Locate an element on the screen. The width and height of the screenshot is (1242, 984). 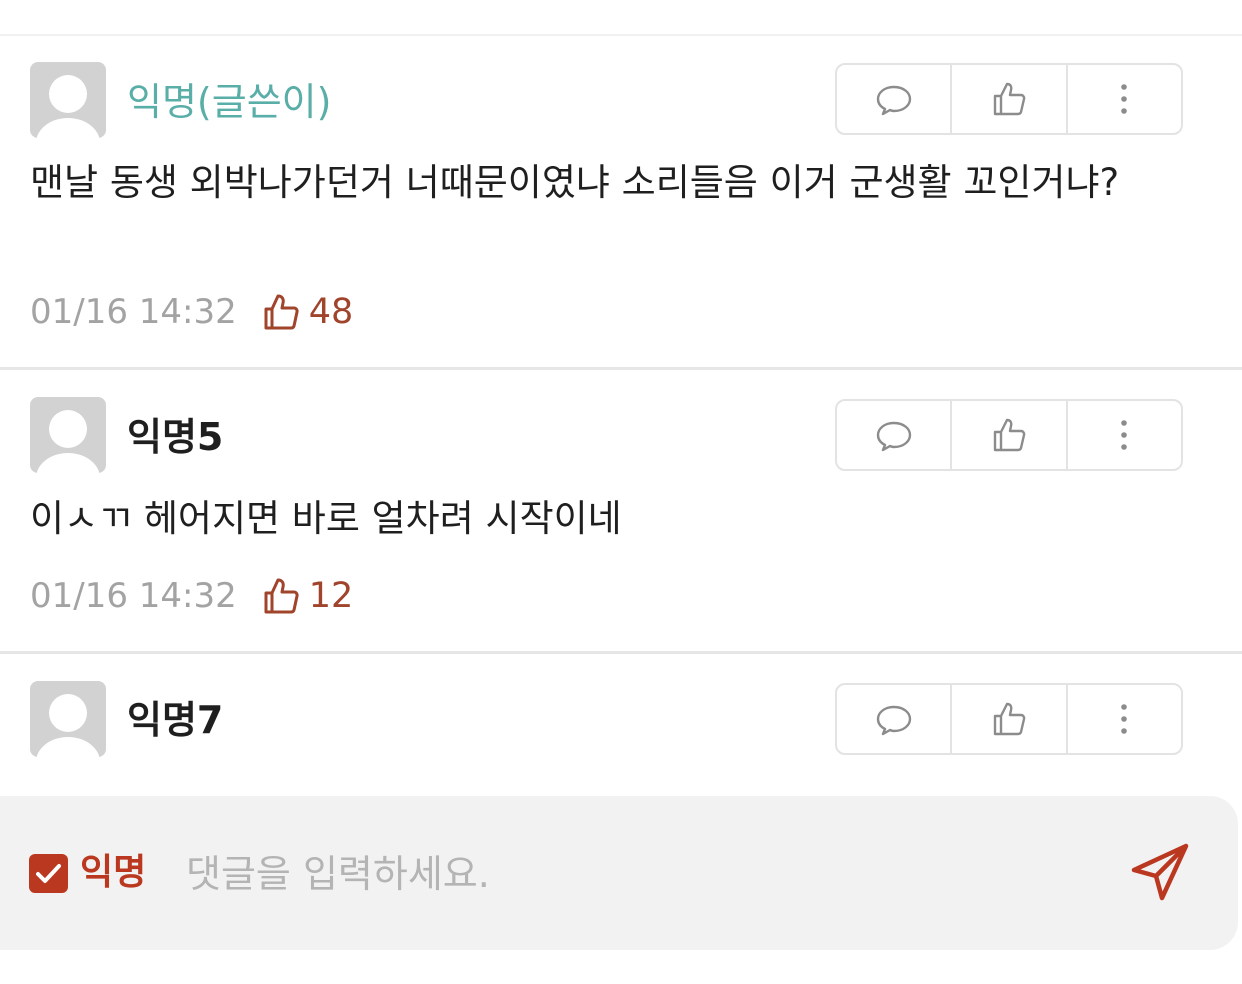
checkmark-icon is located at coordinates (48, 873).